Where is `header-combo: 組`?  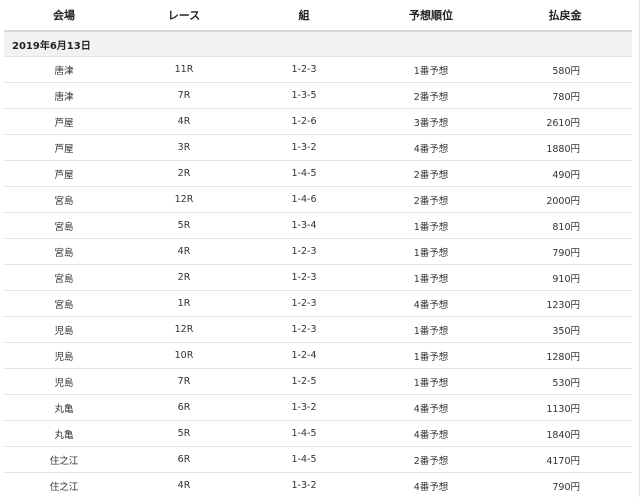 header-combo: 組 is located at coordinates (304, 16).